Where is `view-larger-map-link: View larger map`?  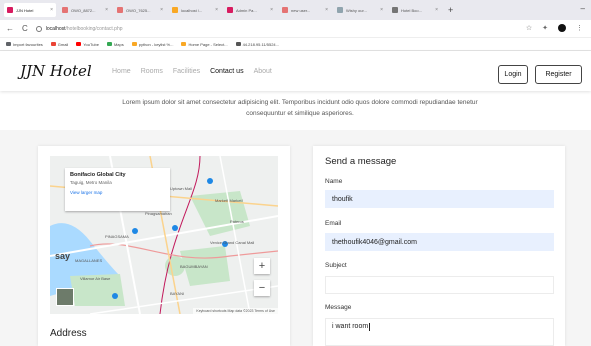
view-larger-map-link: View larger map is located at coordinates (117, 192).